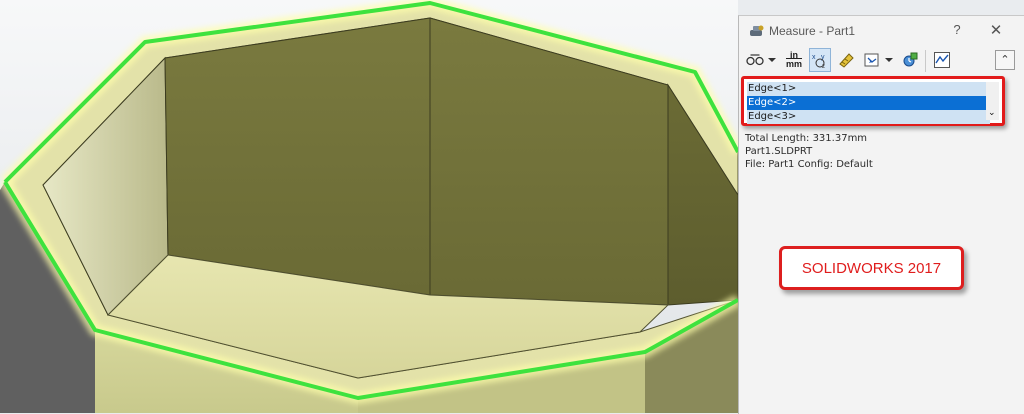  What do you see at coordinates (823, 66) in the screenshot?
I see `svg-text: z` at bounding box center [823, 66].